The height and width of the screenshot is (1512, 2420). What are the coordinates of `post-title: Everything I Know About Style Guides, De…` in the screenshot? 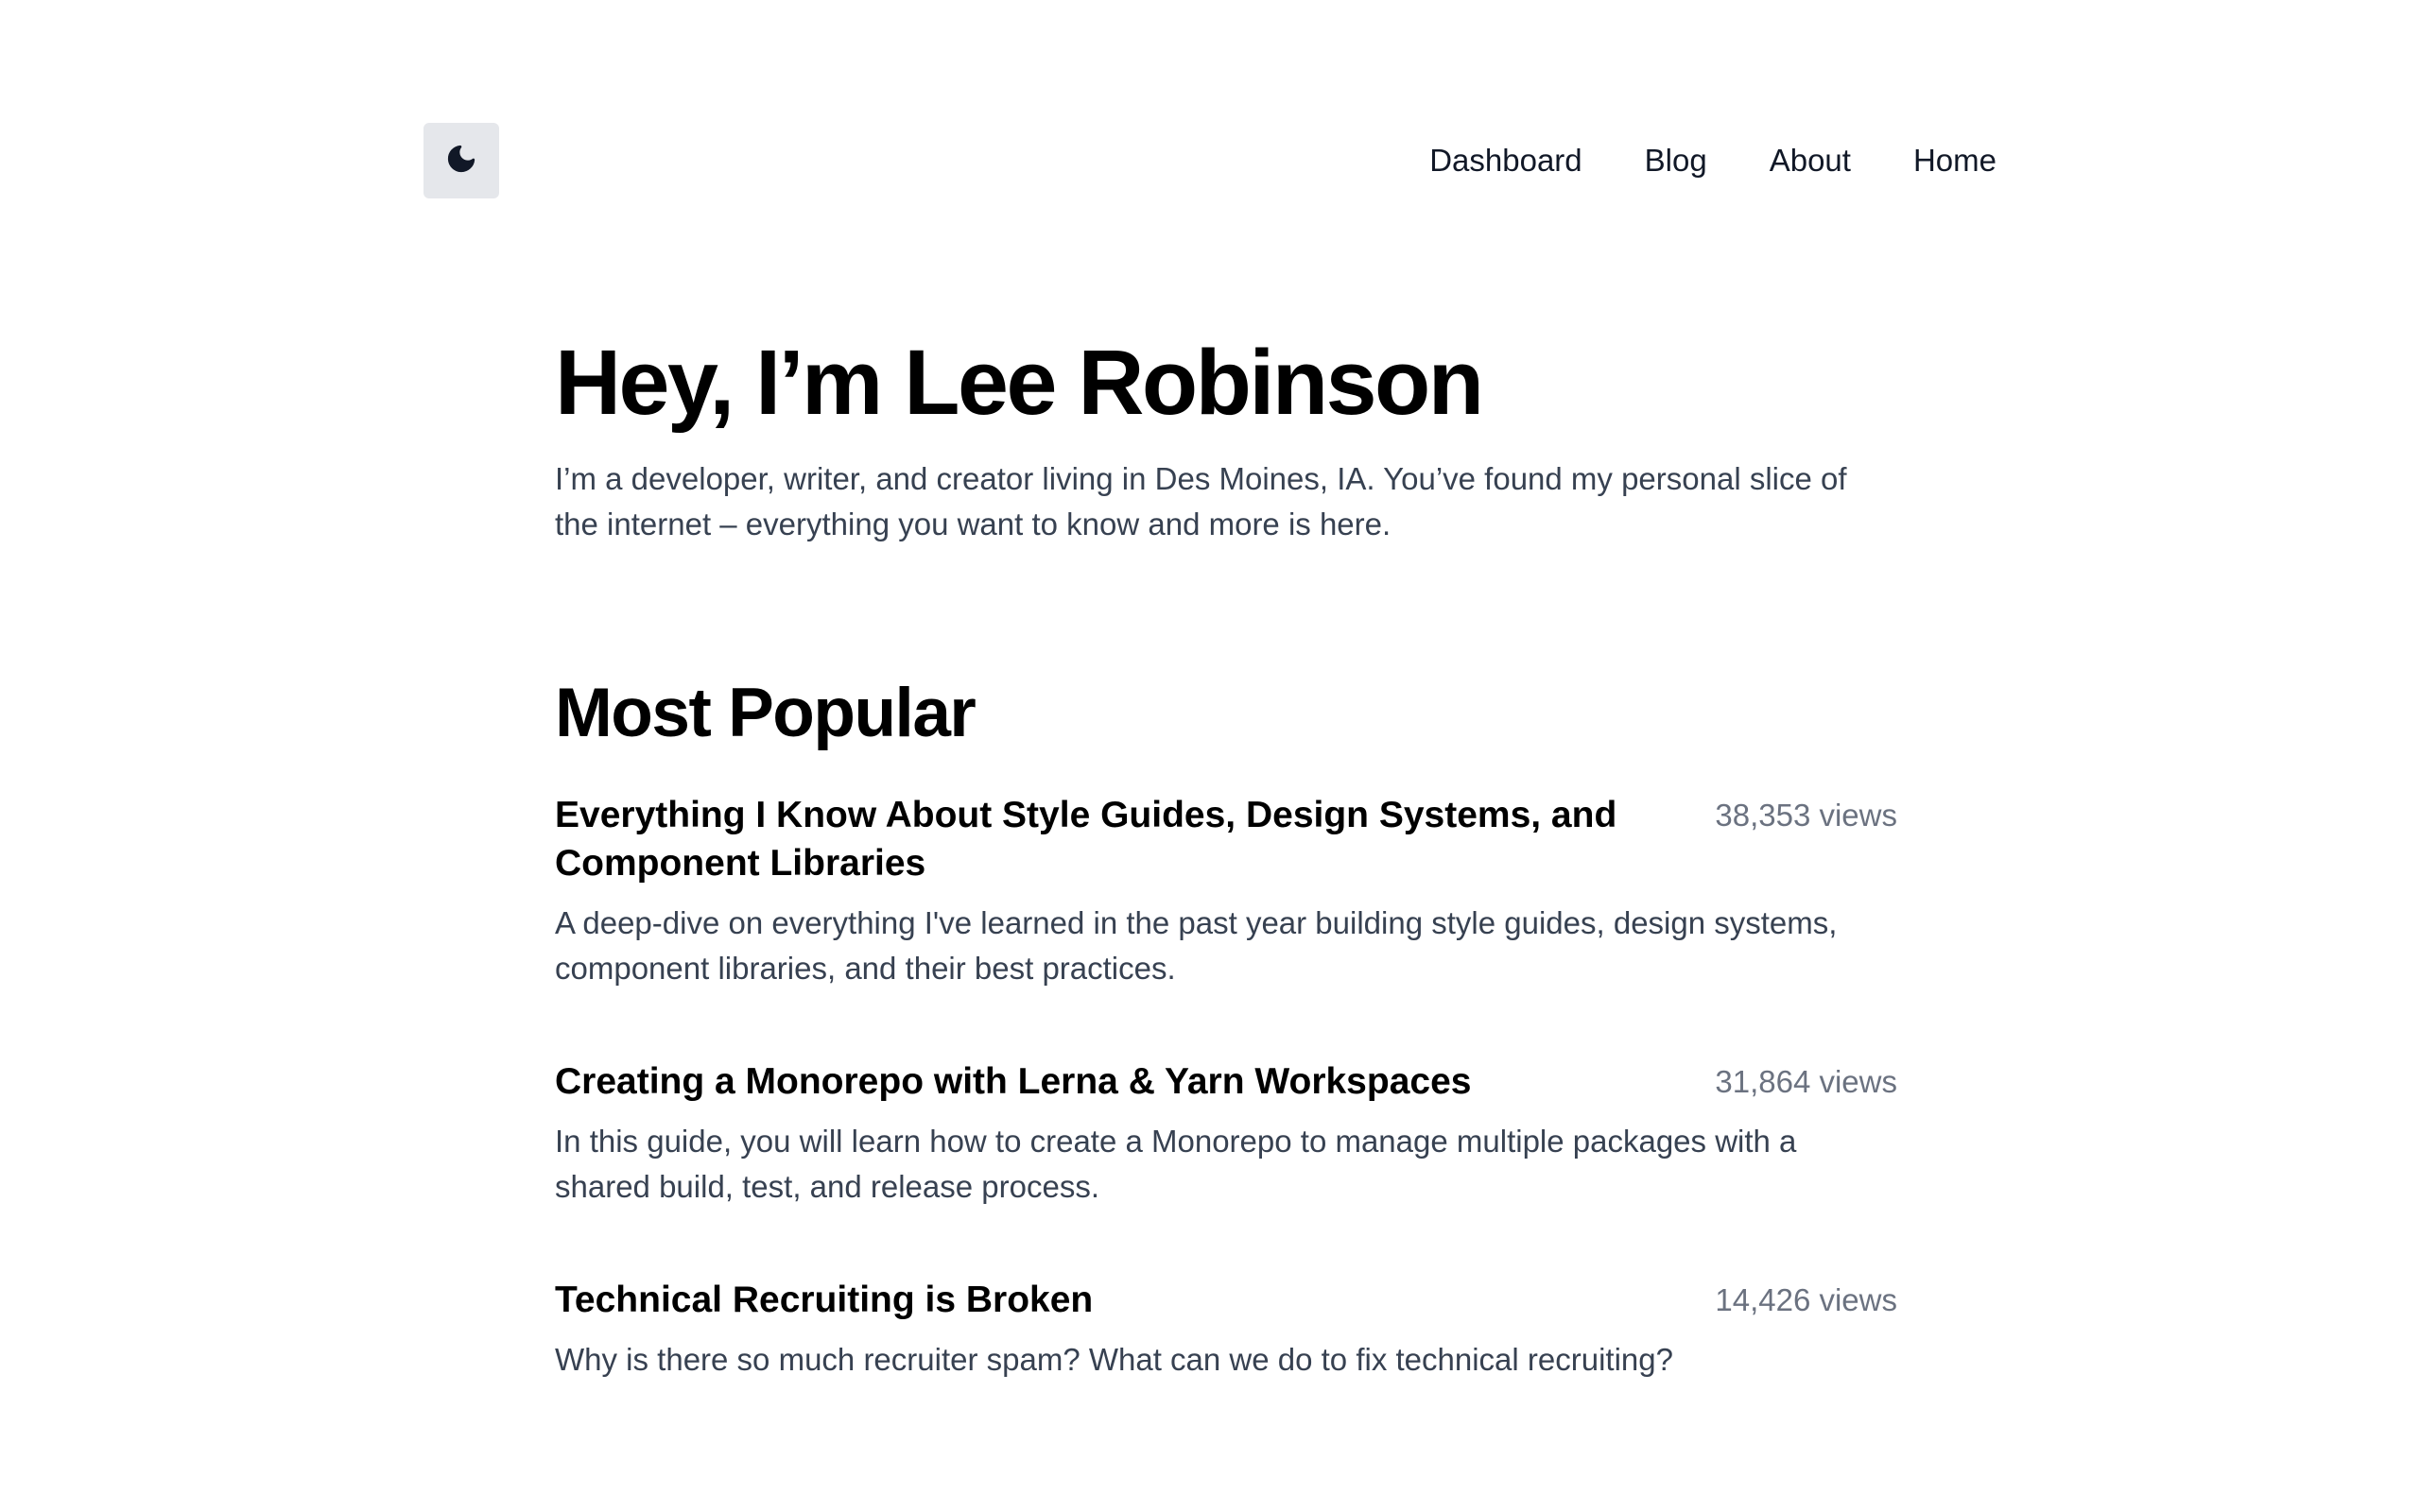 It's located at (1112, 839).